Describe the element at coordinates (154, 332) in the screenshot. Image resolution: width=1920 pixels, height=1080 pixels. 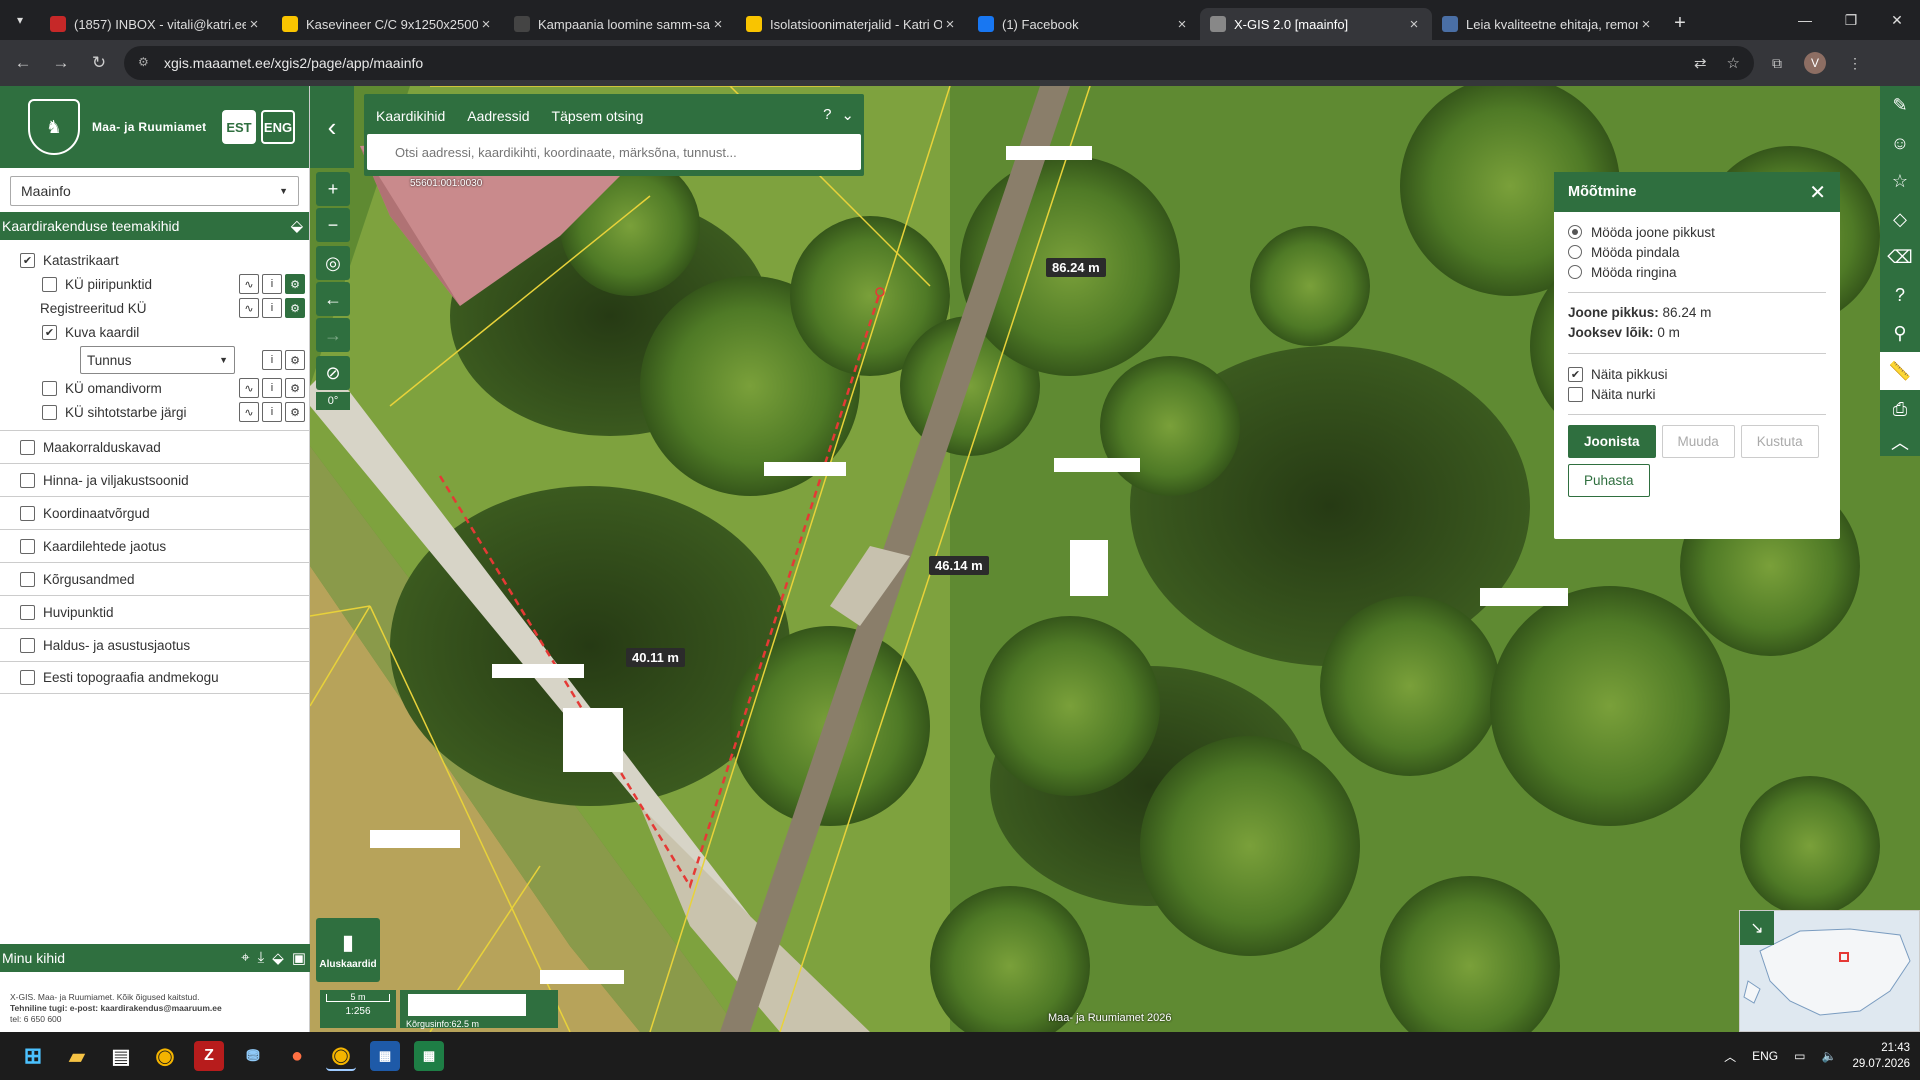
I see `layer-kuva-kaardil: ✔ Kuva kaardil` at that location.